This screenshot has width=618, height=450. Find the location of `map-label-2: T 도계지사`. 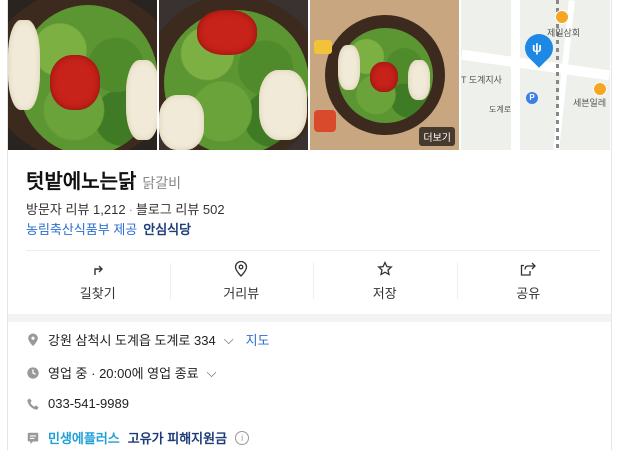

map-label-2: T 도계지사 is located at coordinates (481, 80).